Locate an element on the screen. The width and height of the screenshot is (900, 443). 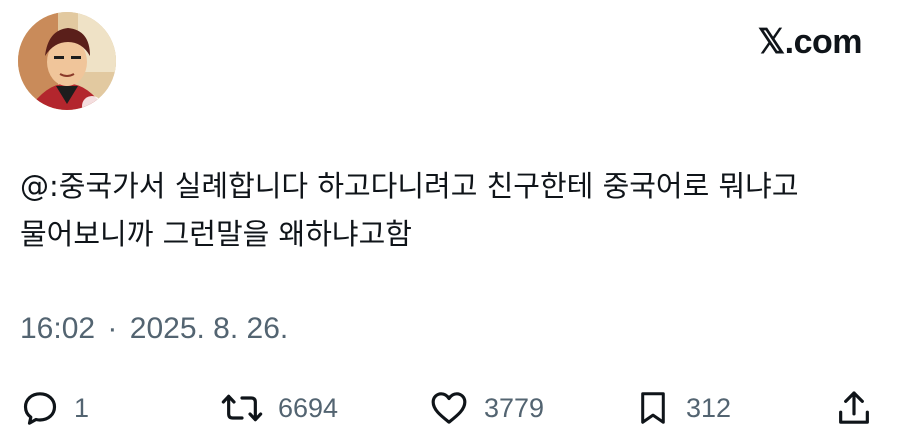
share-icon is located at coordinates (854, 407).